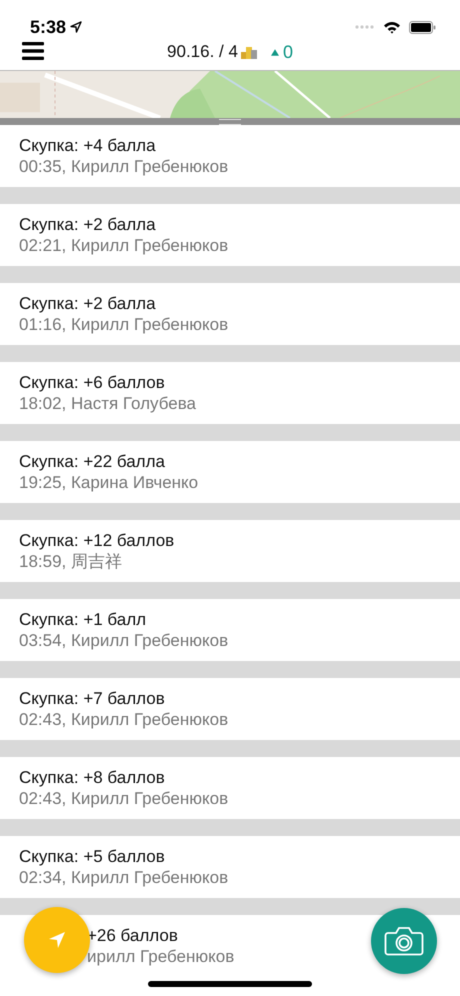 This screenshot has height=996, width=460. What do you see at coordinates (92, 461) in the screenshot?
I see `item-title: Скупка: +22 балла` at bounding box center [92, 461].